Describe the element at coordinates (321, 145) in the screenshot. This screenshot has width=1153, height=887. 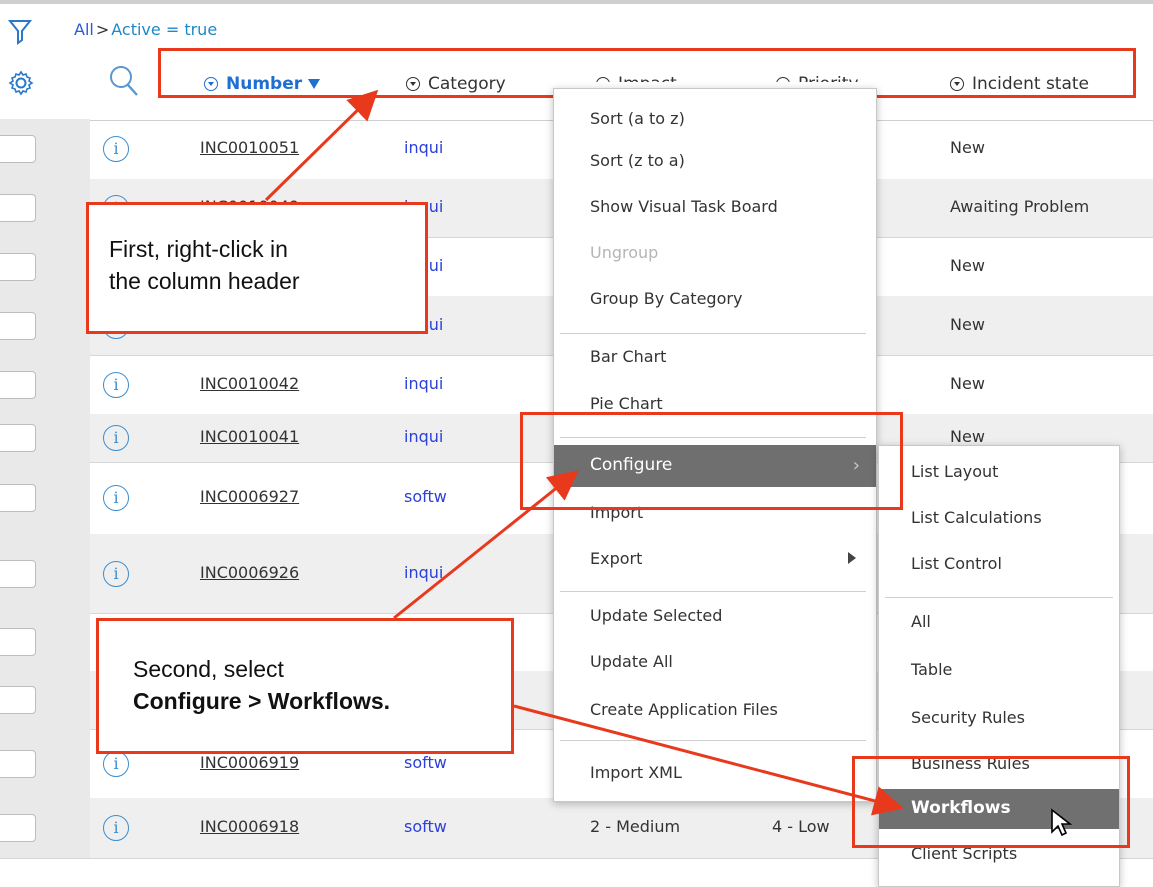
I see `arrow-to-header` at that location.